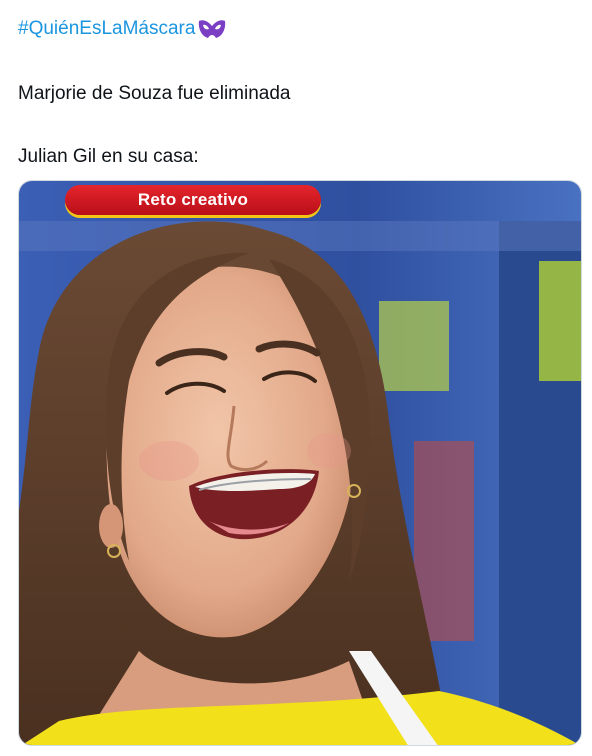 The image size is (592, 756). Describe the element at coordinates (106, 29) in the screenshot. I see `hashtag-link: #QuiénEsLaMáscara` at that location.